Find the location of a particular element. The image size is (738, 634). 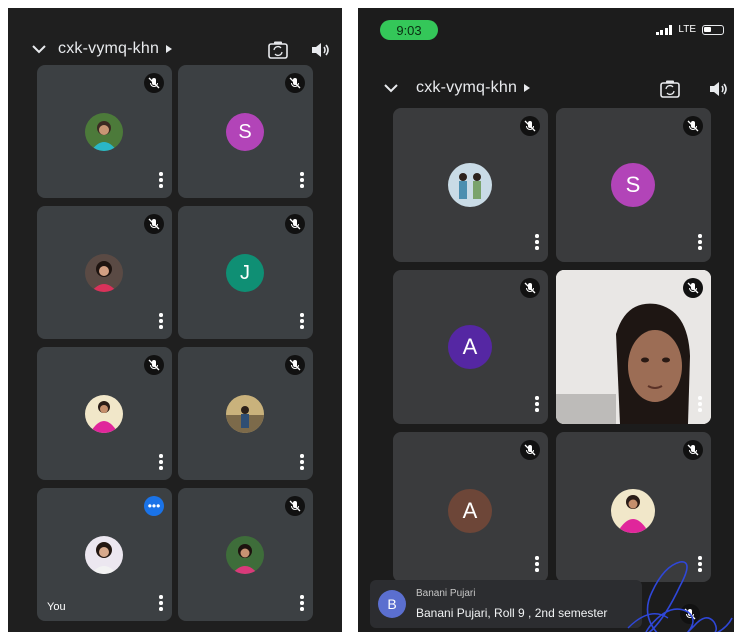

self-label: You is located at coordinates (56, 607).